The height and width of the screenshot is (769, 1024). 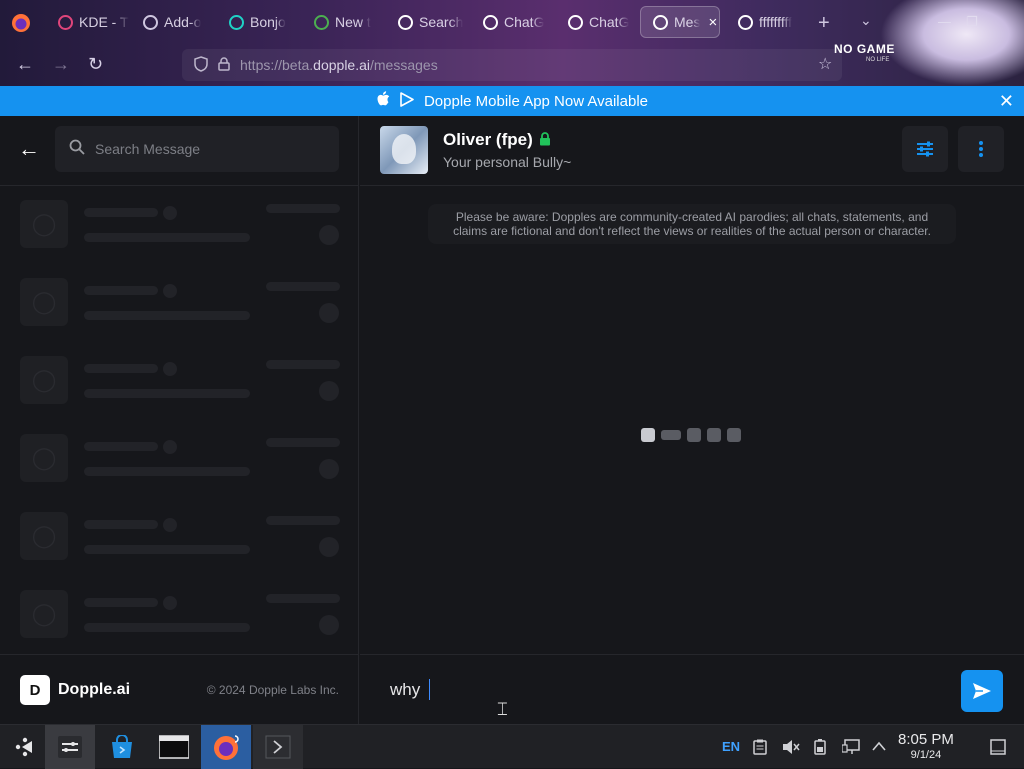 I want to click on app-banner: Dopple Mobile App Now Available ✕, so click(x=512, y=101).